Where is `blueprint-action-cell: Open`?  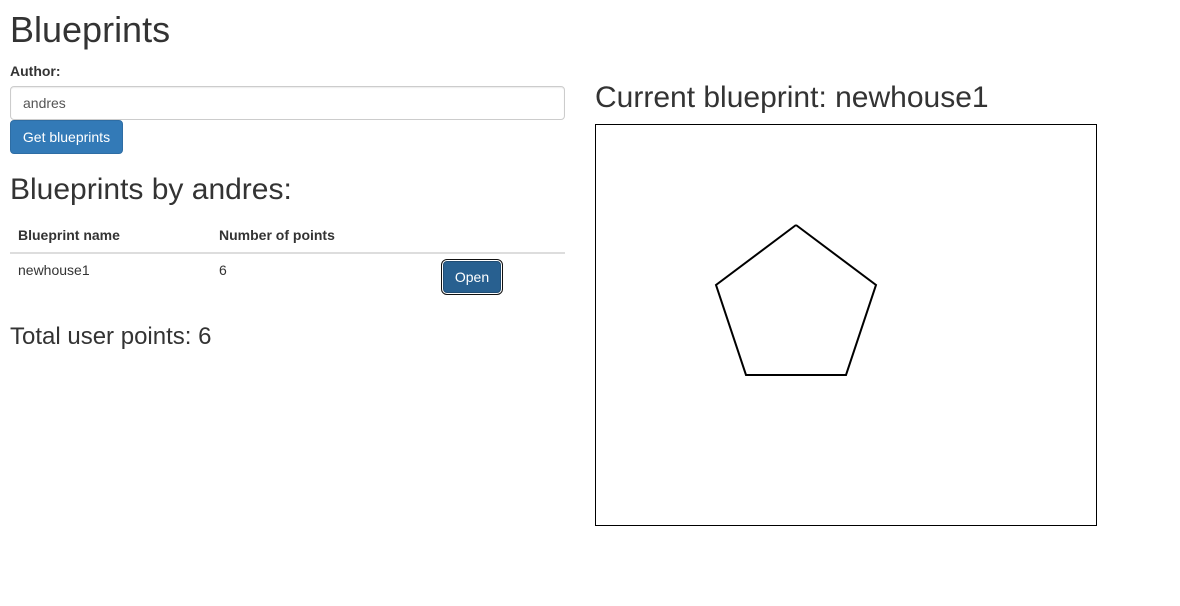 blueprint-action-cell: Open is located at coordinates (500, 277).